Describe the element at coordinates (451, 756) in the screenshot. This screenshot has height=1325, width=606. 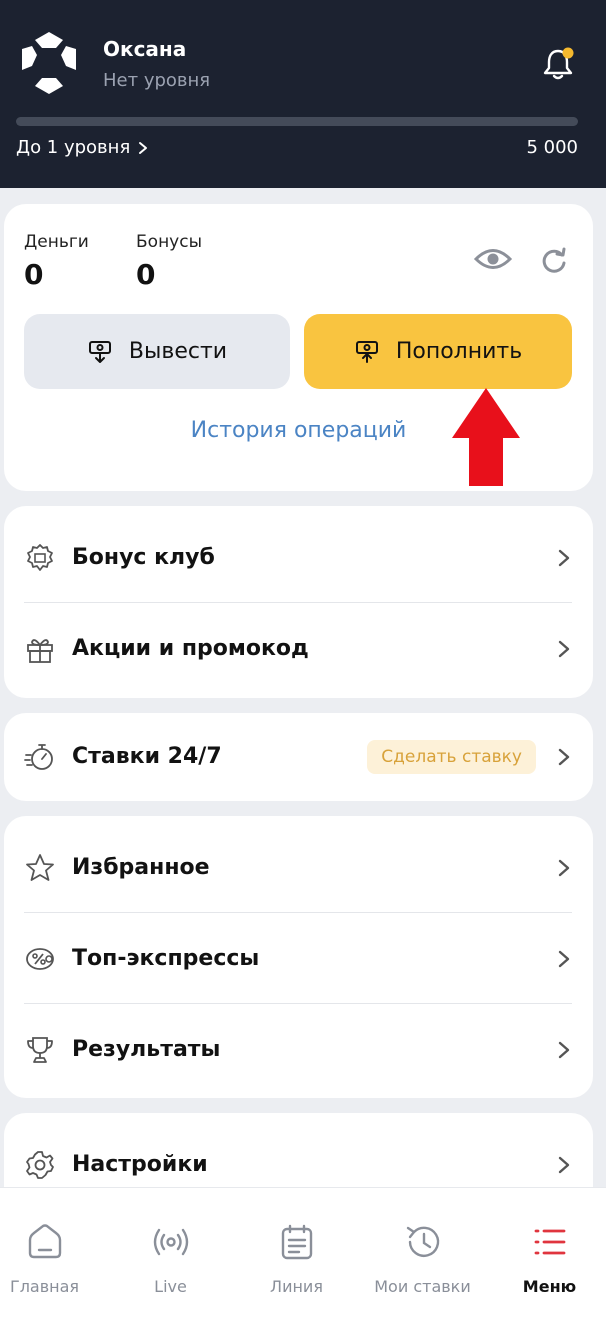
I see `make-bet-badge: Сделать ставку` at that location.